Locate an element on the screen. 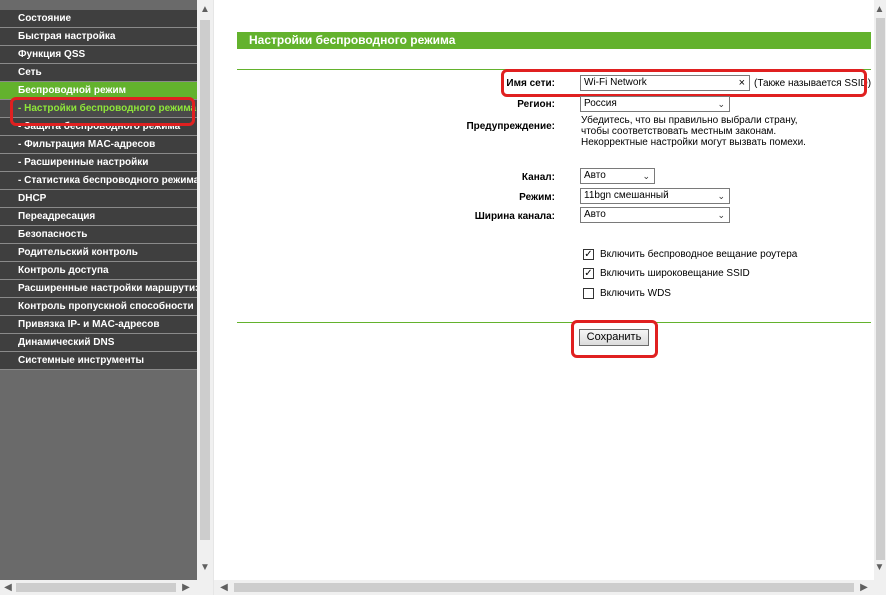  channel-value: Авто is located at coordinates (595, 175).